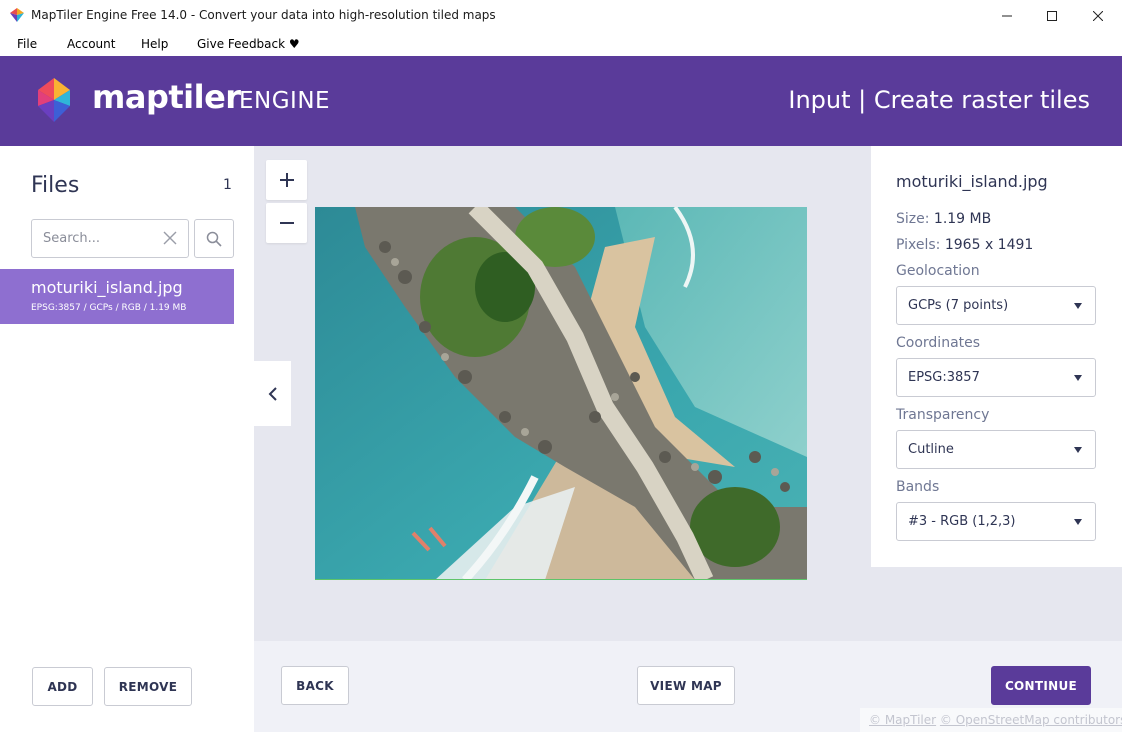 This screenshot has height=732, width=1122. What do you see at coordinates (938, 271) in the screenshot?
I see `geolocation-label: Geolocation` at bounding box center [938, 271].